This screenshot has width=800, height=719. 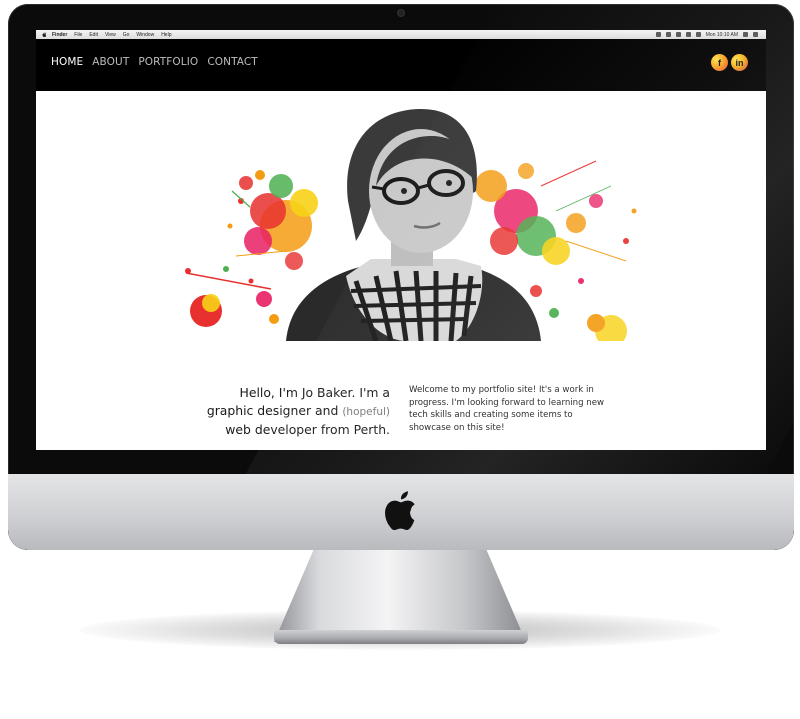 What do you see at coordinates (44, 34) in the screenshot?
I see `apple-menu-icon` at bounding box center [44, 34].